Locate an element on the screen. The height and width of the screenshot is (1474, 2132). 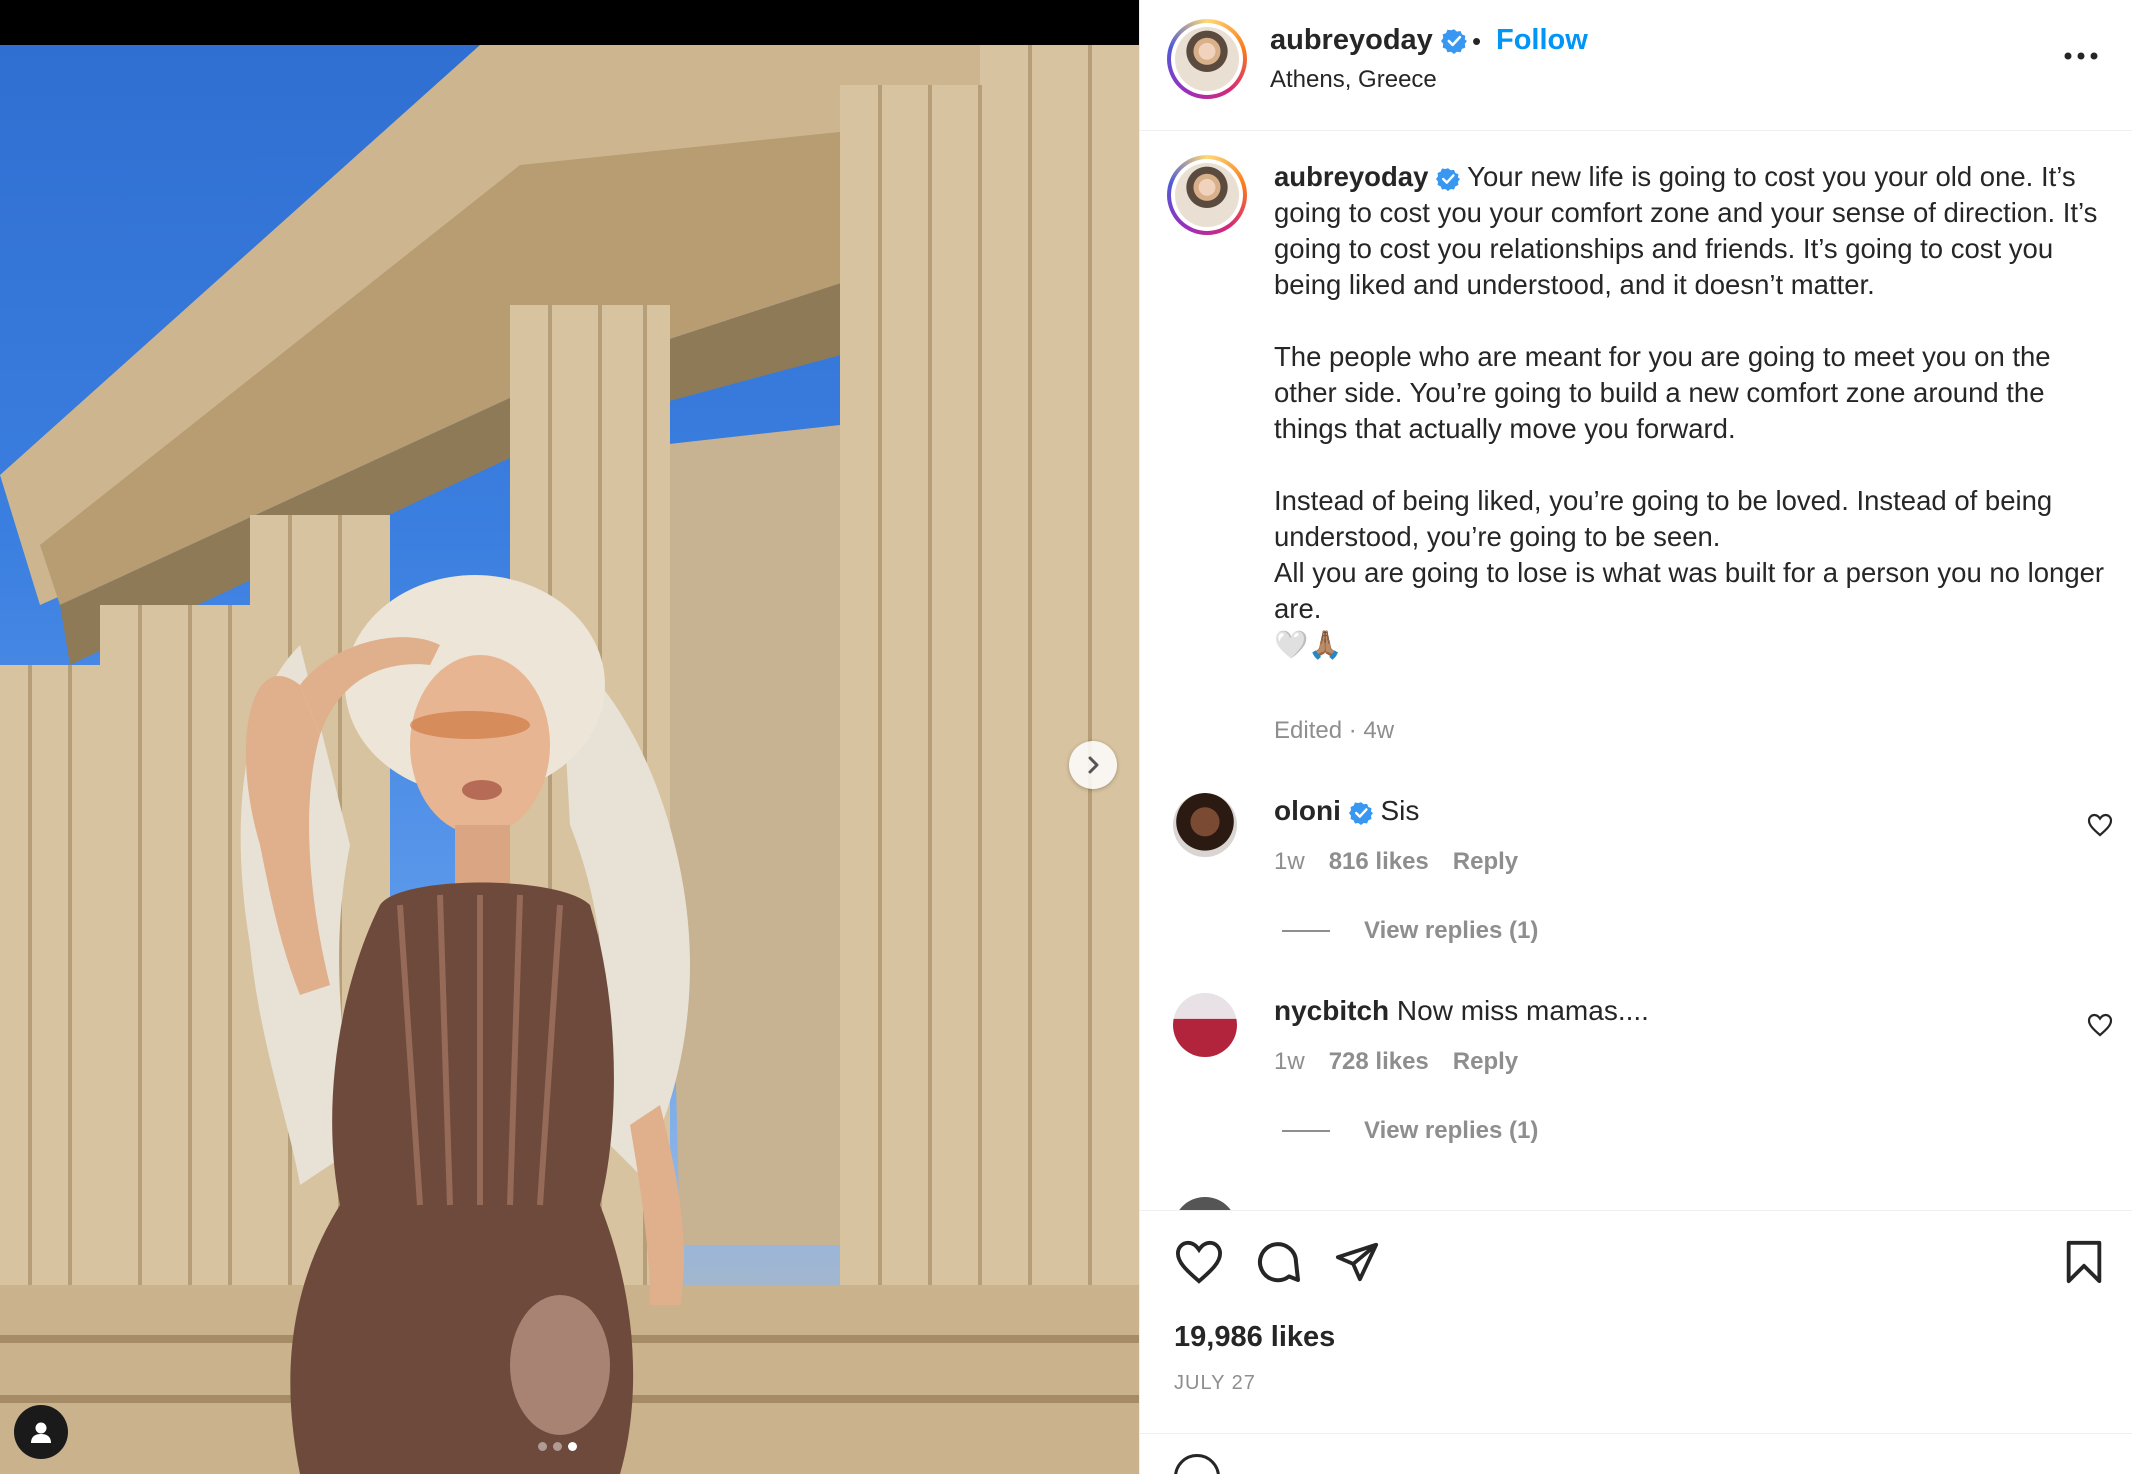
heart-icon is located at coordinates (1199, 1262).